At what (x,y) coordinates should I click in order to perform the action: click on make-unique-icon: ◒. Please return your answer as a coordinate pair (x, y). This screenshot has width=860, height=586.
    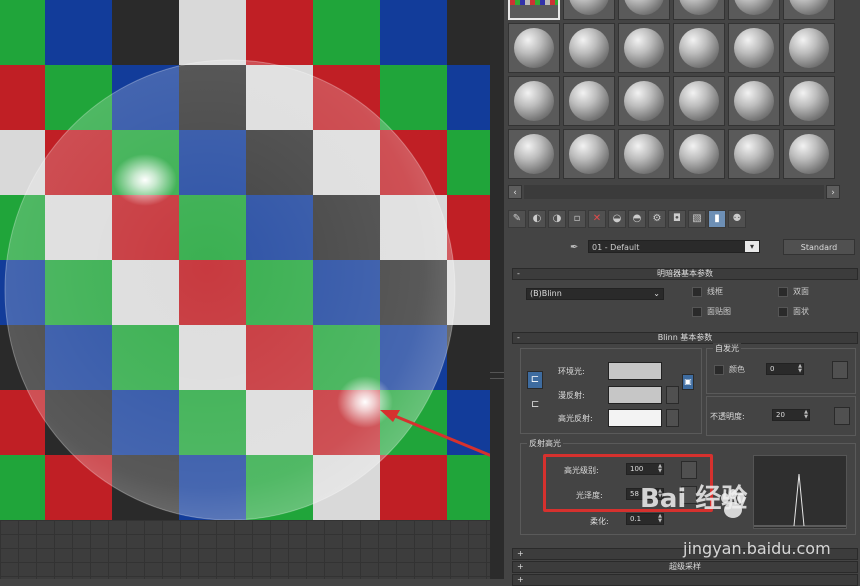
    Looking at the image, I should click on (617, 219).